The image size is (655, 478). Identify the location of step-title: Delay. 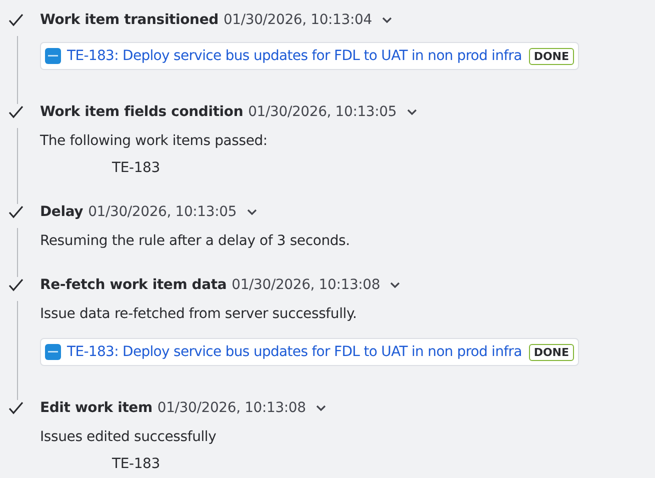
(62, 212).